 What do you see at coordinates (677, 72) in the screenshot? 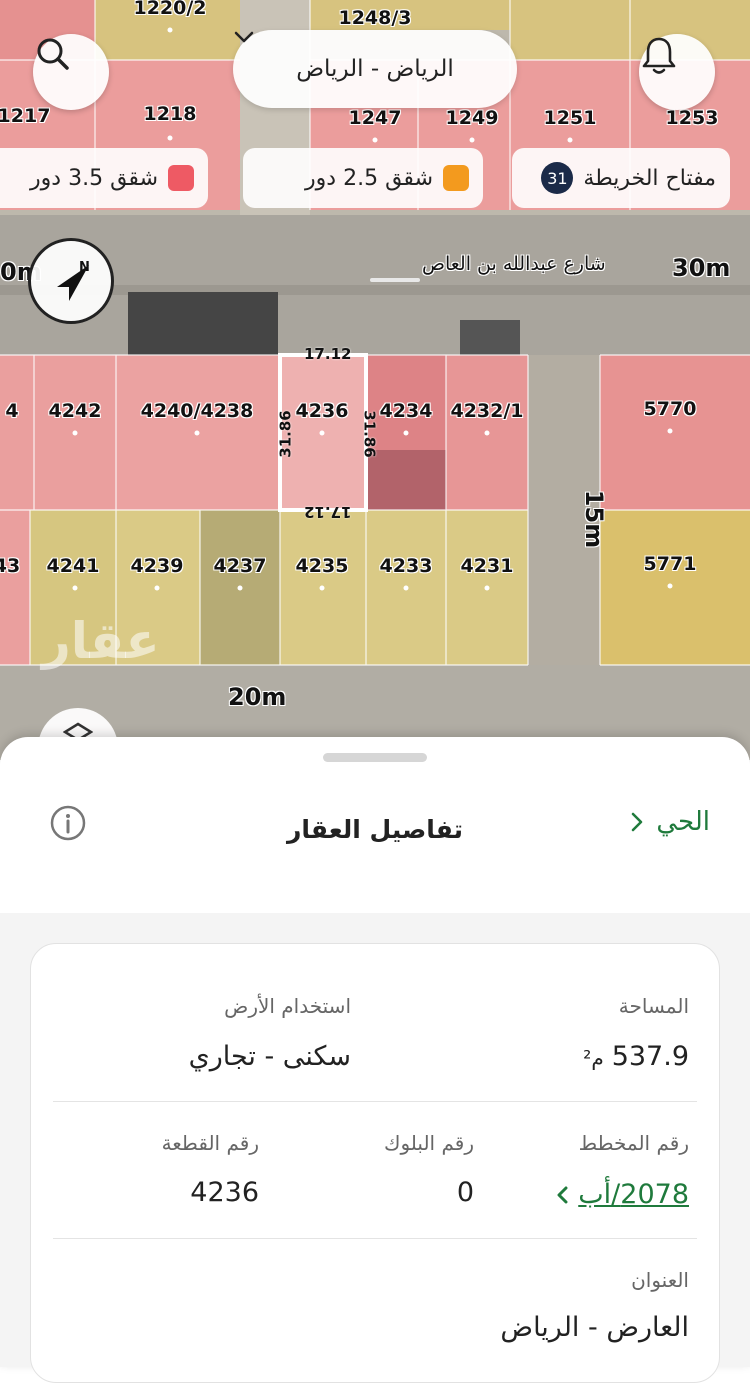
I see `notifications-button` at bounding box center [677, 72].